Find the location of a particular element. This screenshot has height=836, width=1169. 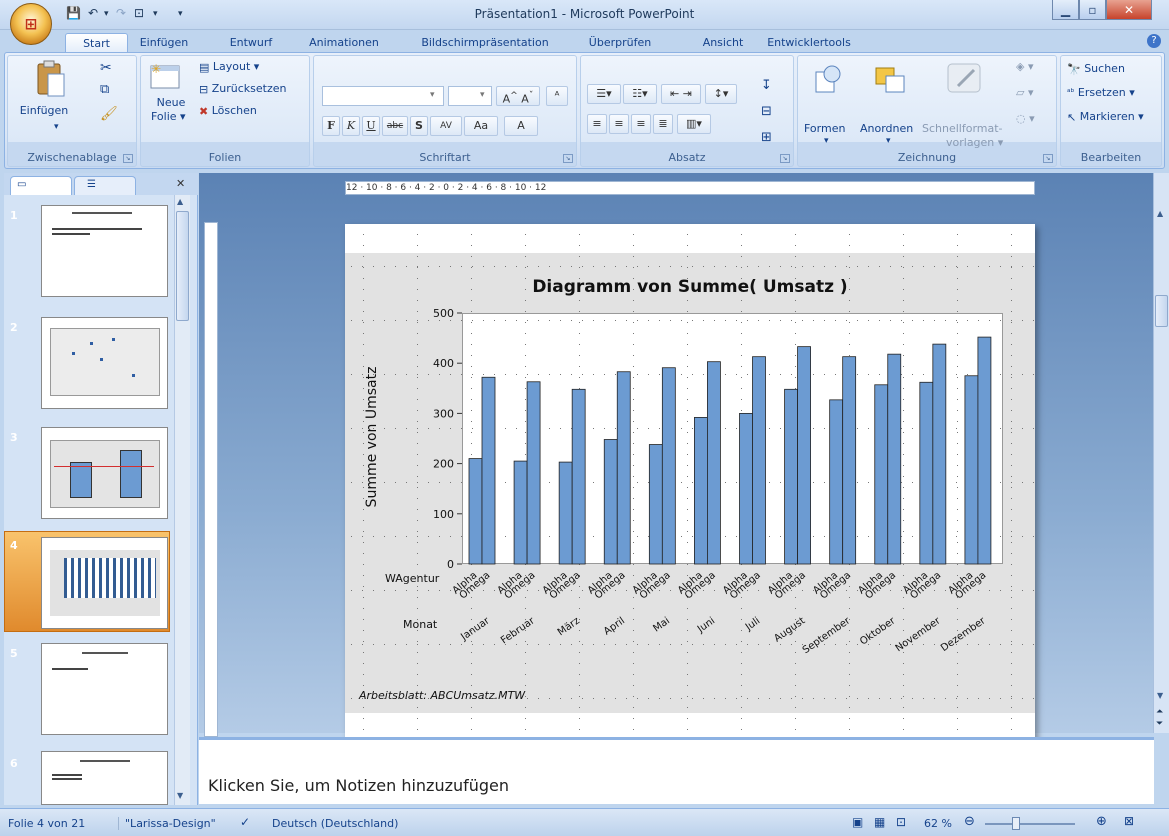

new-slide-label-2: Folie ▾ is located at coordinates (168, 116).